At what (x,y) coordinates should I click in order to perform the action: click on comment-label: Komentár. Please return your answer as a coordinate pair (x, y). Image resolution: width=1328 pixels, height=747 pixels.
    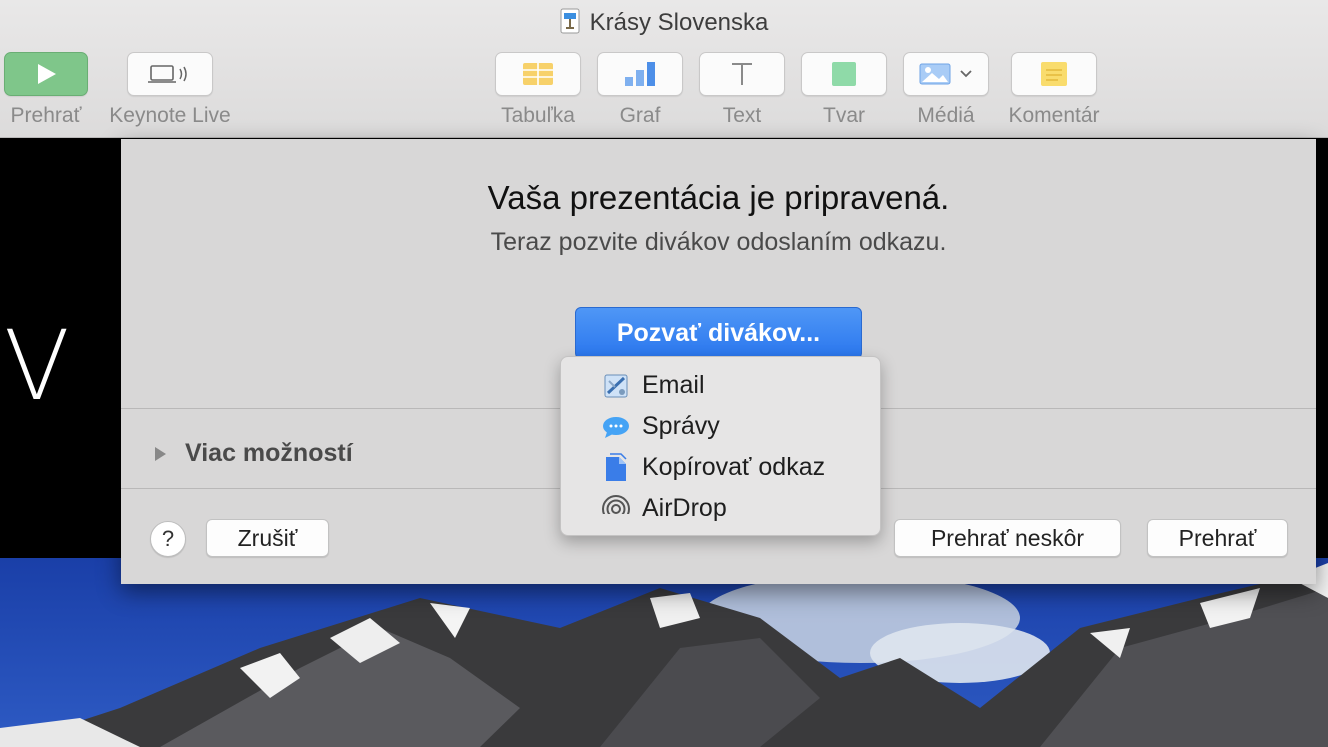
    Looking at the image, I should click on (1054, 115).